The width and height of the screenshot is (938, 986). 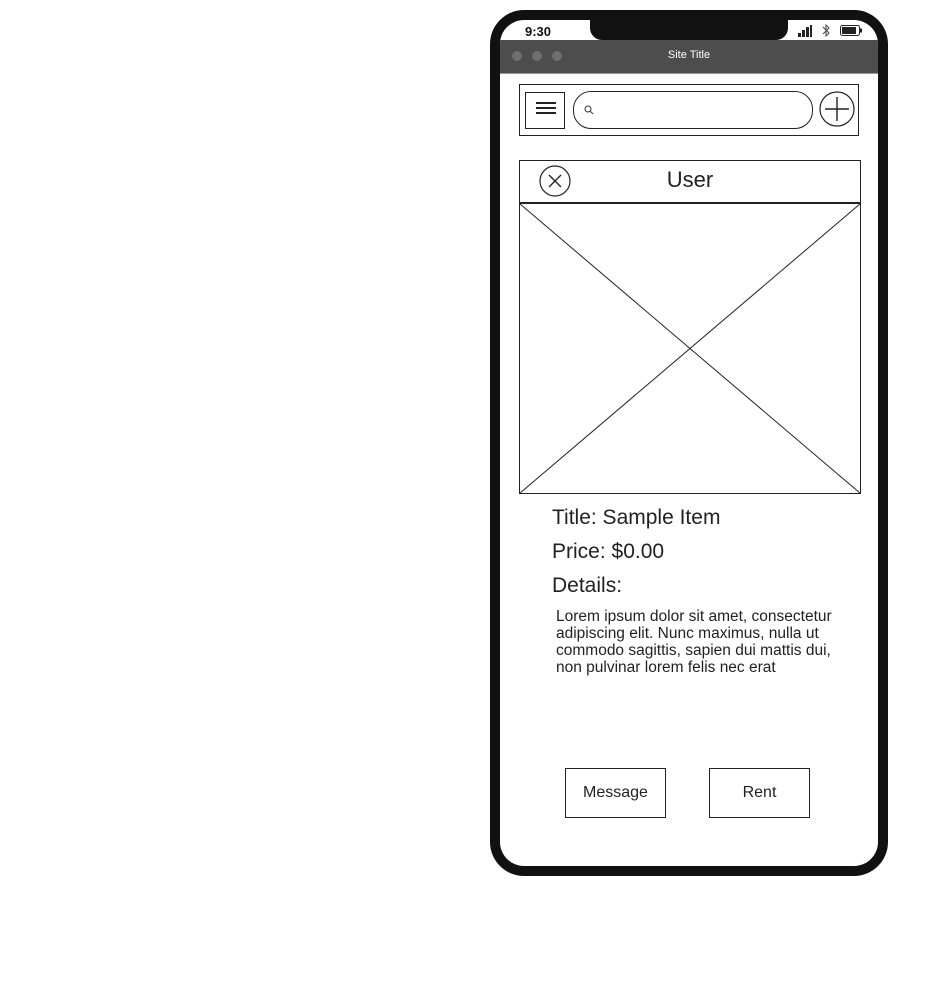 What do you see at coordinates (690, 348) in the screenshot?
I see `image-placeholder-icon` at bounding box center [690, 348].